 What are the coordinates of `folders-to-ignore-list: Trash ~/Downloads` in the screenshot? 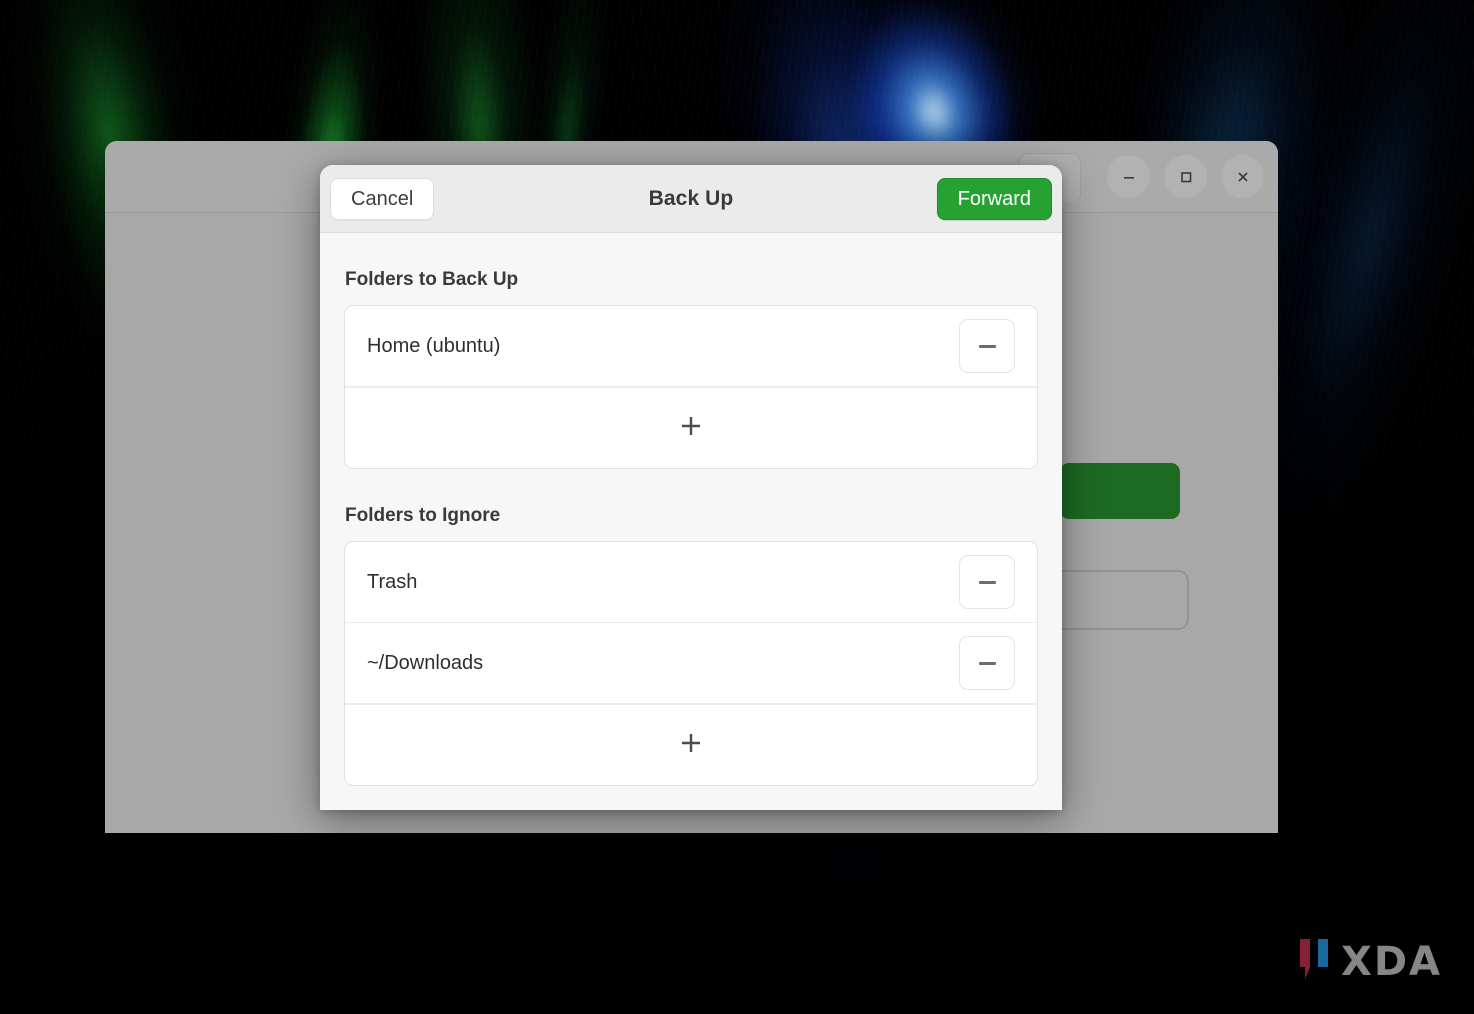 It's located at (691, 663).